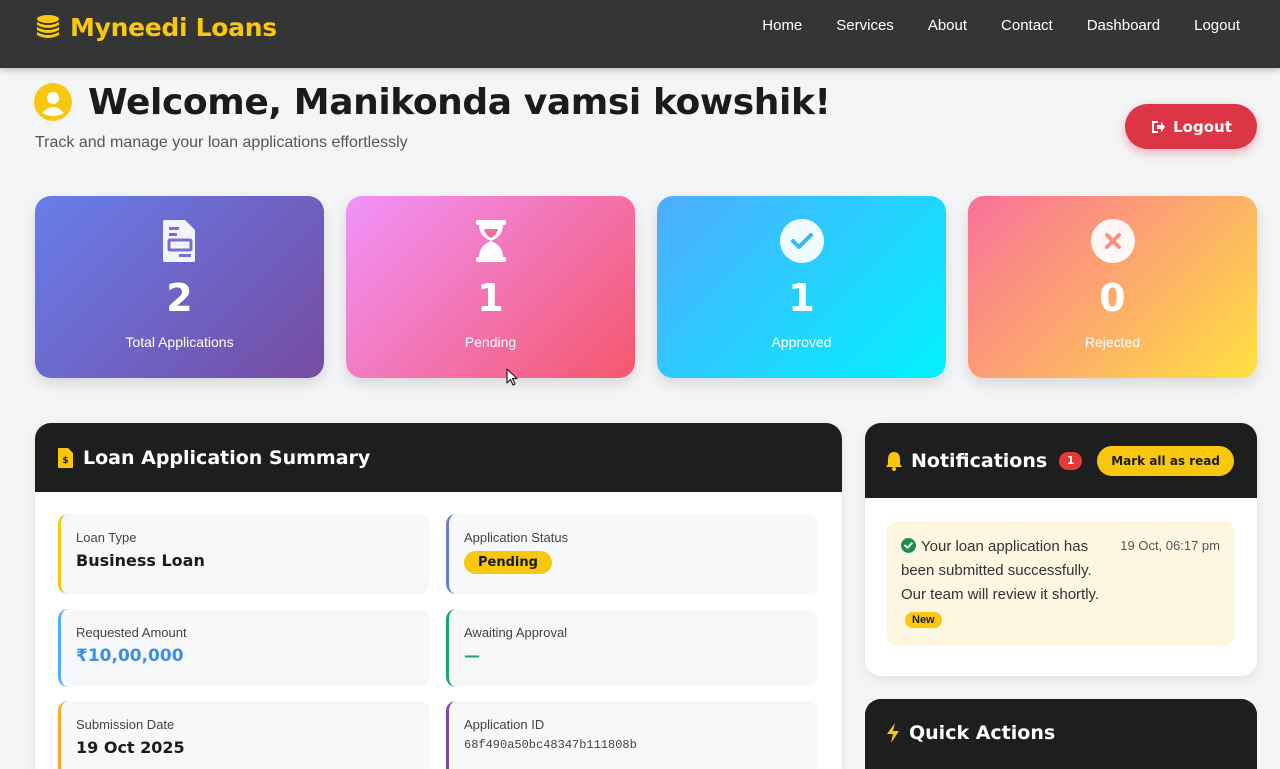  What do you see at coordinates (550, 745) in the screenshot?
I see `application-id-value: 68f490a50bc48347b111808b` at bounding box center [550, 745].